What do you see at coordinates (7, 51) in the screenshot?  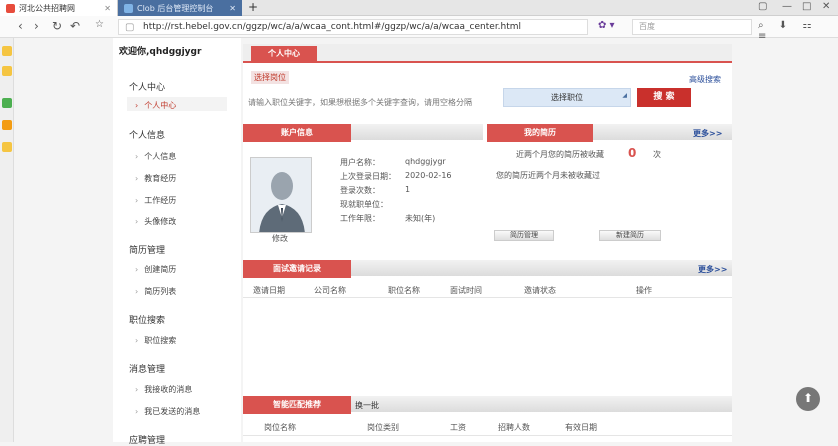 I see `favorites-icon` at bounding box center [7, 51].